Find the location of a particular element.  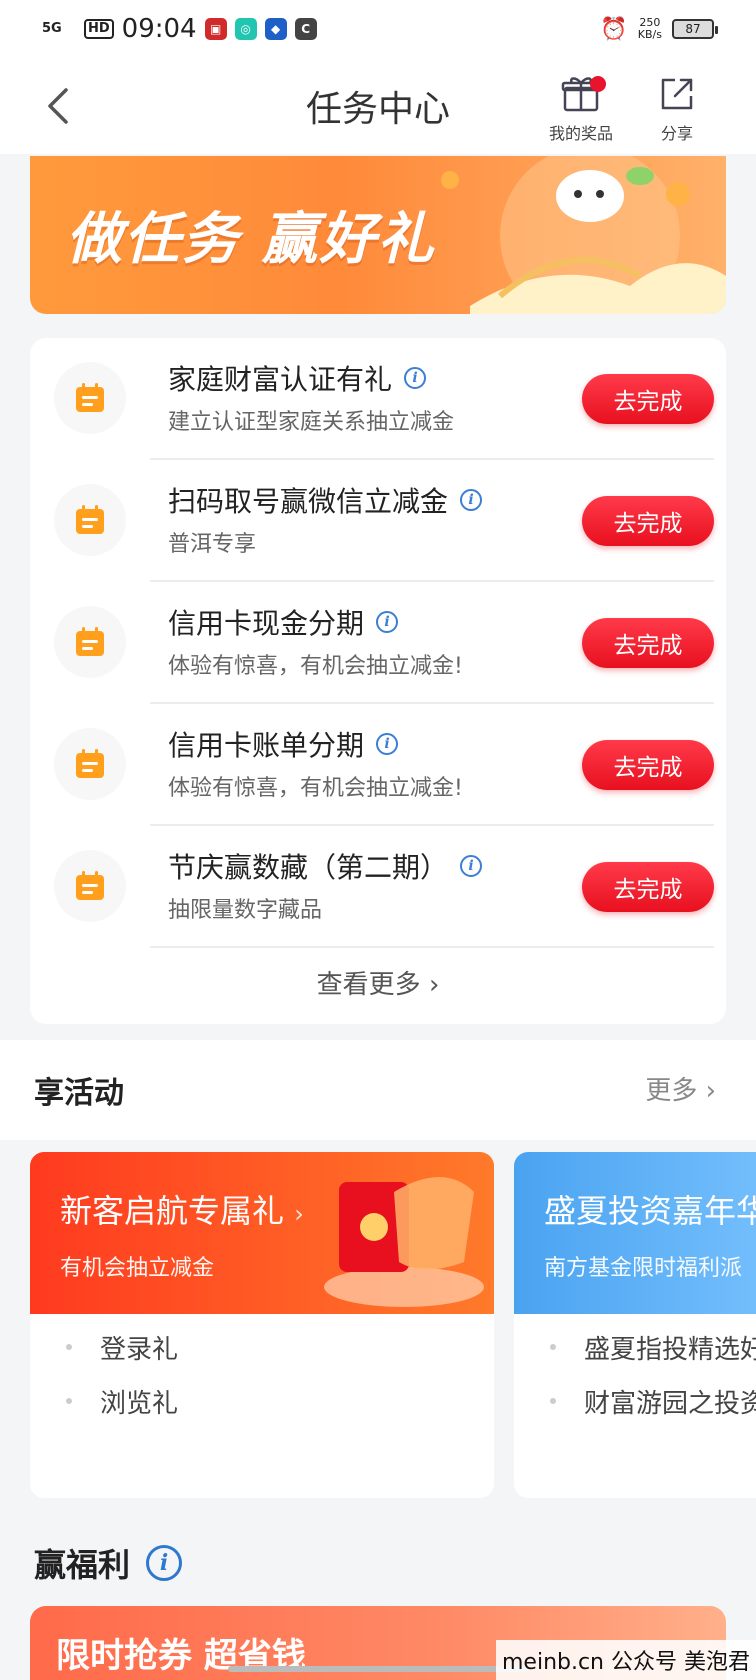

activity-card: 盛夏投资嘉年华 南方基金限时福利派 盛夏指投精选好 财富游园之投资 is located at coordinates (635, 1325).